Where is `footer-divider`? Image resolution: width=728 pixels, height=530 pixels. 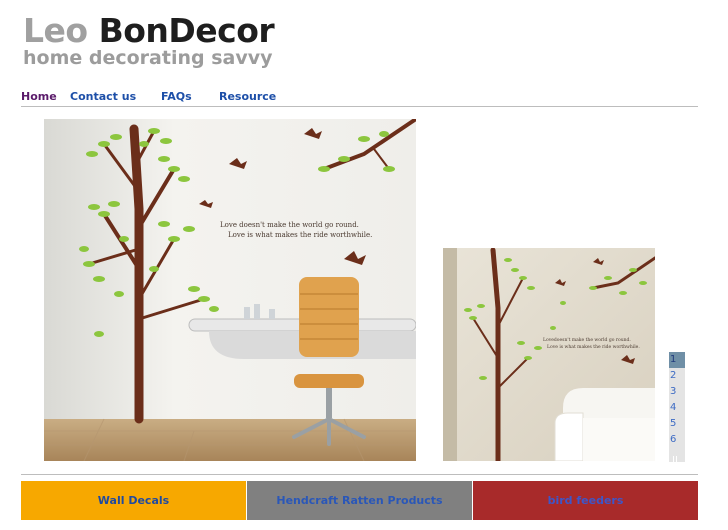 footer-divider is located at coordinates (359, 474).